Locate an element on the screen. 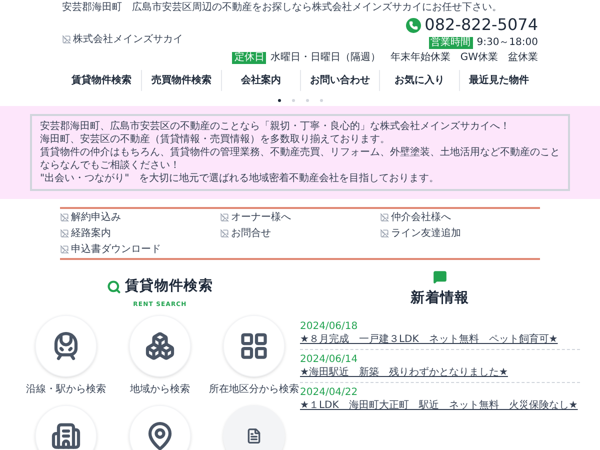  nav-link: 最近見た物件 is located at coordinates (498, 80).